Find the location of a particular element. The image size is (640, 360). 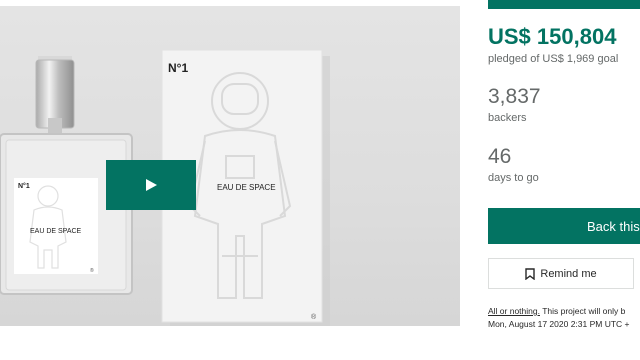

bottle-brand: N°1 is located at coordinates (24, 186).